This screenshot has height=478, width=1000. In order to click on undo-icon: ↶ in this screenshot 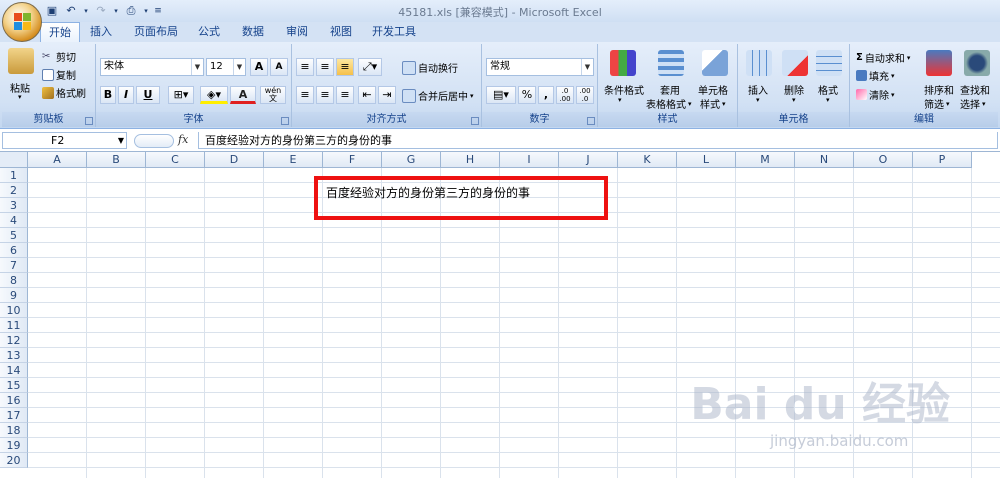, I will do `click(71, 11)`.